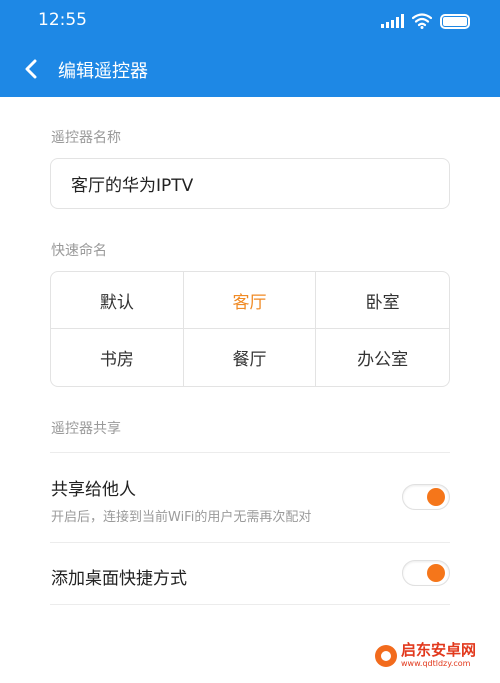 This screenshot has width=500, height=683. I want to click on status-icons, so click(425, 21).